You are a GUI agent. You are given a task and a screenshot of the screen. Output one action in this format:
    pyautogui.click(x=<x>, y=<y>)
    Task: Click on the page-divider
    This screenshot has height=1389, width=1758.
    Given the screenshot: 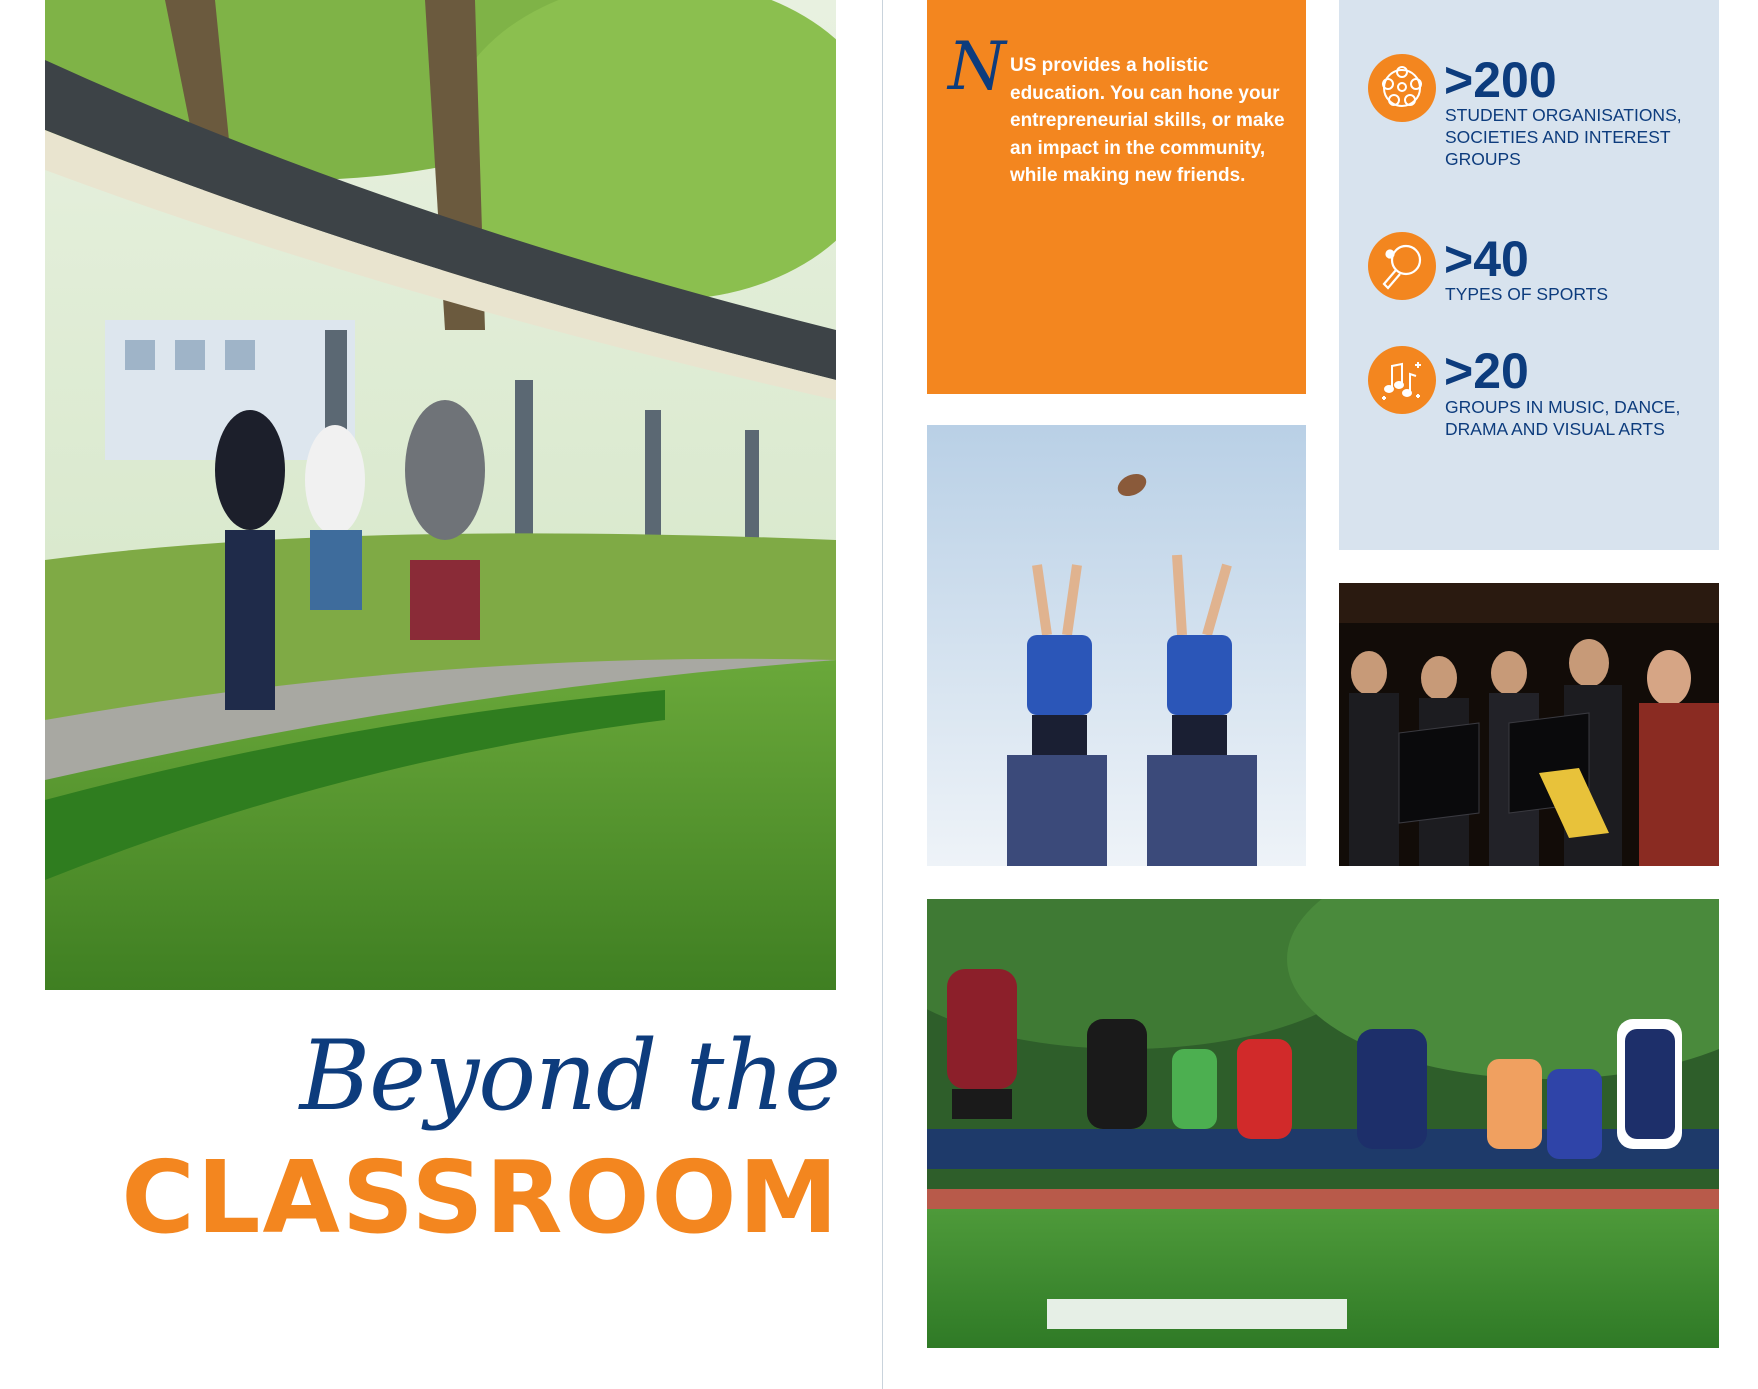 What is the action you would take?
    pyautogui.click(x=882, y=694)
    